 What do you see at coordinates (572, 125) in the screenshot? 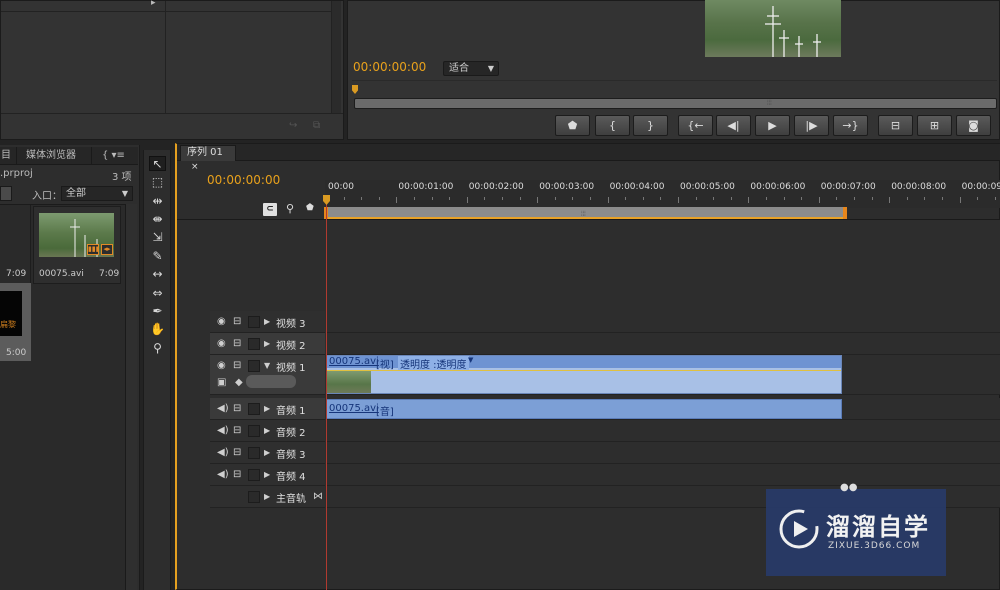
I see `marker-button: ⬟` at bounding box center [572, 125].